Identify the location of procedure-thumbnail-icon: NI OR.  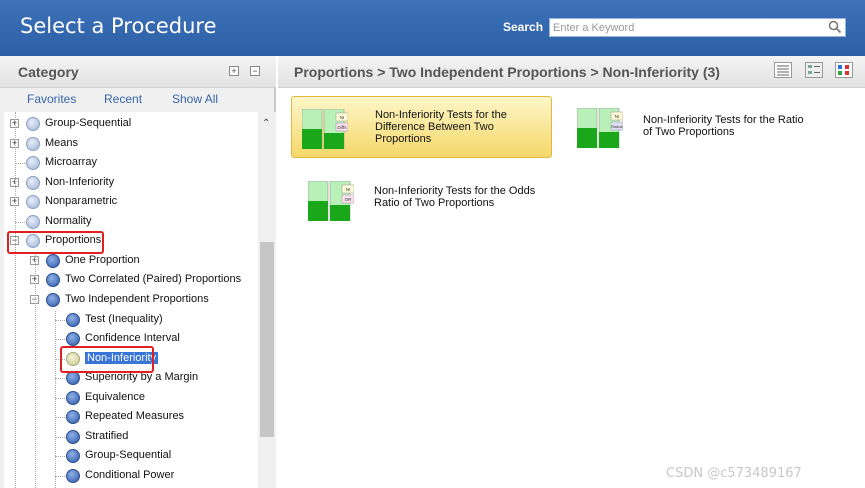
(331, 201).